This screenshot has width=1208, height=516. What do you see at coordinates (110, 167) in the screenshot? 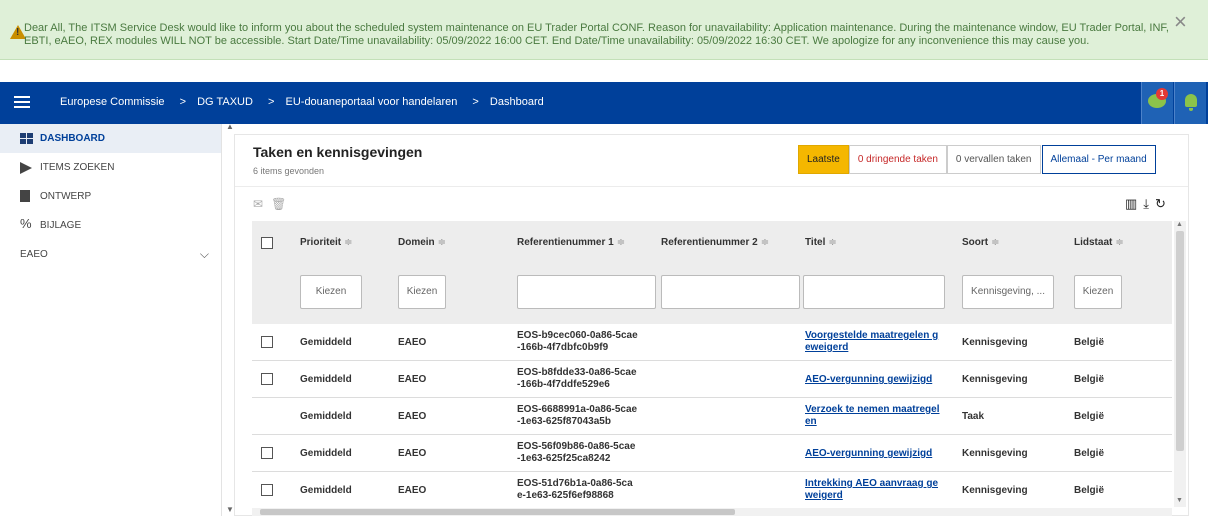
I see `sidebar-item-items-zoeken: ITEMS ZOEKEN` at bounding box center [110, 167].